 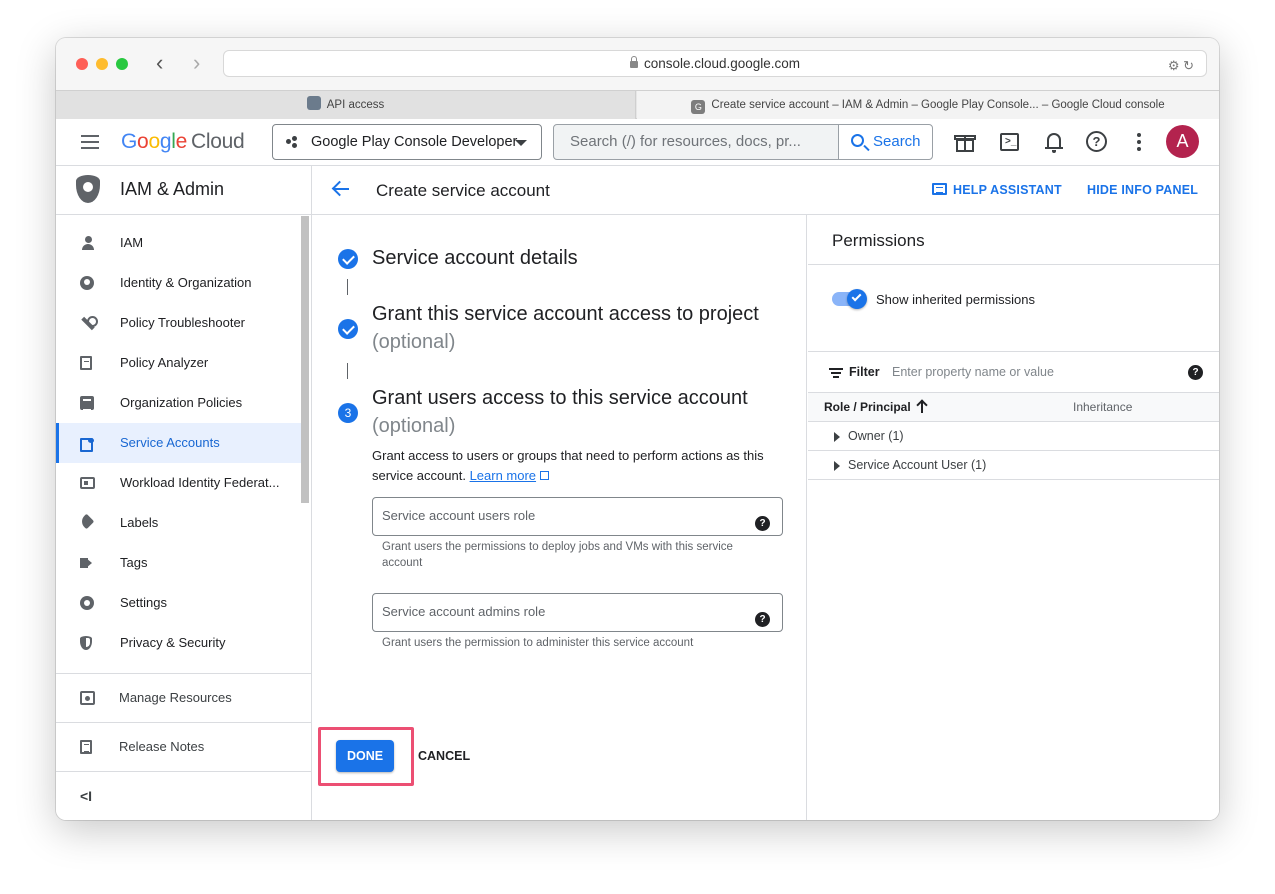 I want to click on service-account-icon, so click(x=87, y=444).